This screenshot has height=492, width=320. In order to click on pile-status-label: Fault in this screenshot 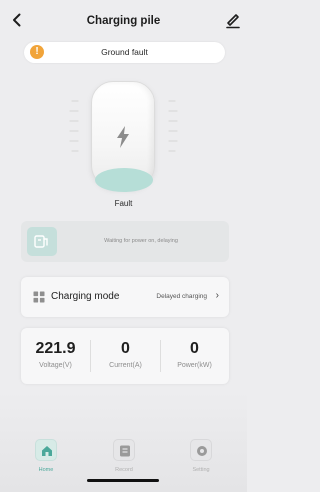, I will do `click(123, 203)`.